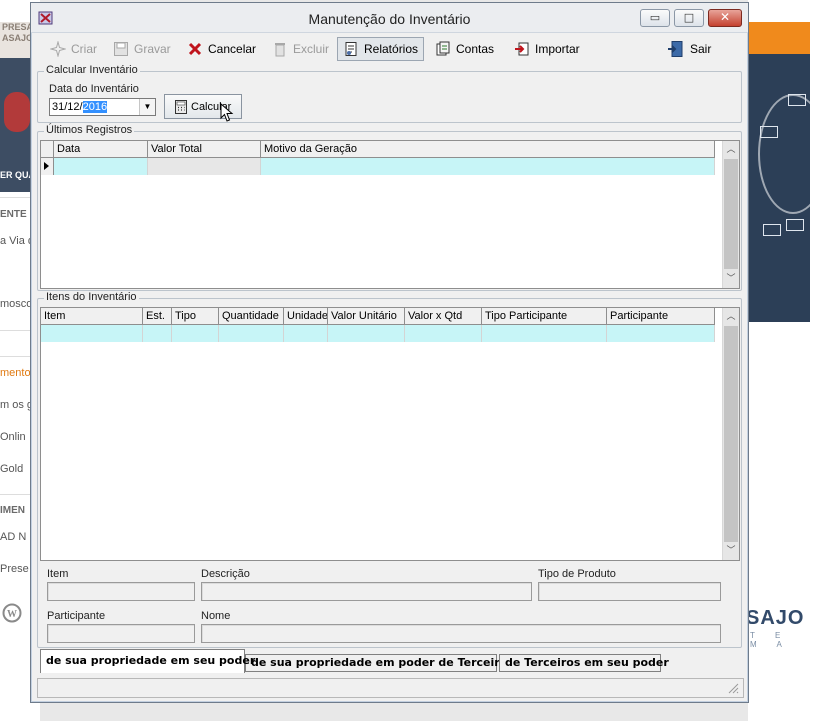 This screenshot has height=721, width=816. Describe the element at coordinates (366, 333) in the screenshot. I see `cell-valor-unitario` at that location.